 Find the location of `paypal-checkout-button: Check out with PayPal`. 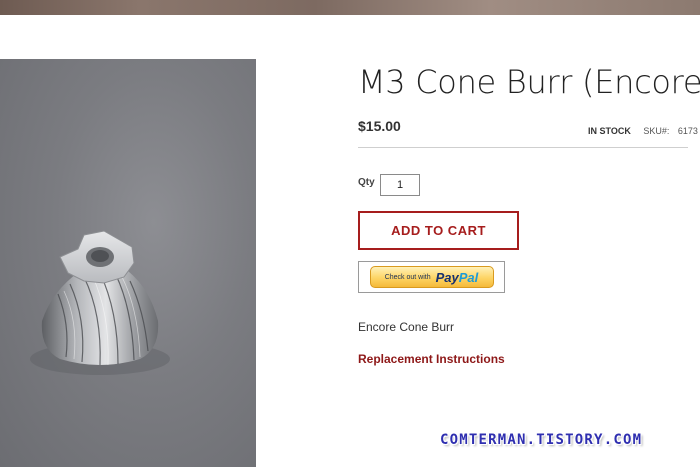

paypal-checkout-button: Check out with PayPal is located at coordinates (431, 277).